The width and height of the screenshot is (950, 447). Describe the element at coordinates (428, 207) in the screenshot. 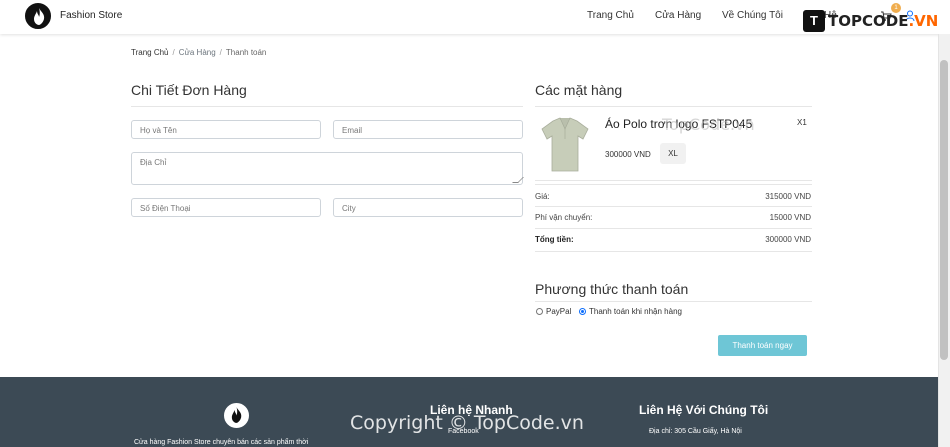

I see `city-input: City` at that location.